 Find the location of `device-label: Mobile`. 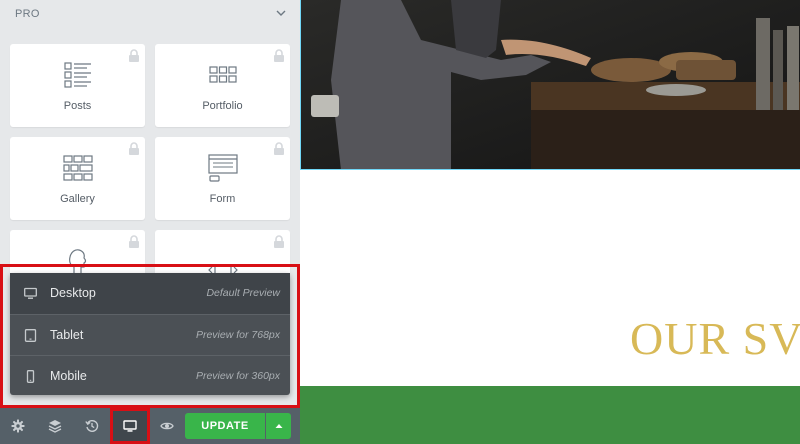

device-label: Mobile is located at coordinates (68, 376).